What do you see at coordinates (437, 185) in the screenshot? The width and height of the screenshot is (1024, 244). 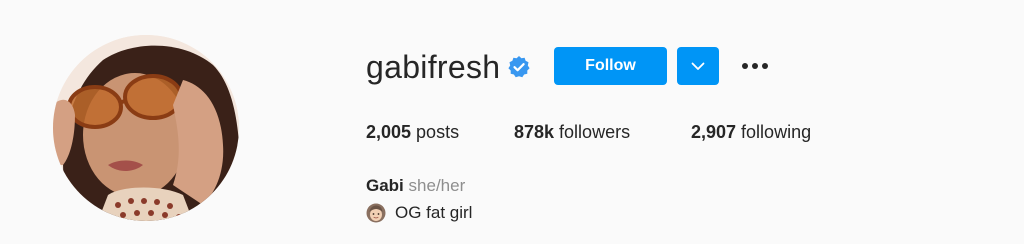 I see `bio-pronouns: she/her` at bounding box center [437, 185].